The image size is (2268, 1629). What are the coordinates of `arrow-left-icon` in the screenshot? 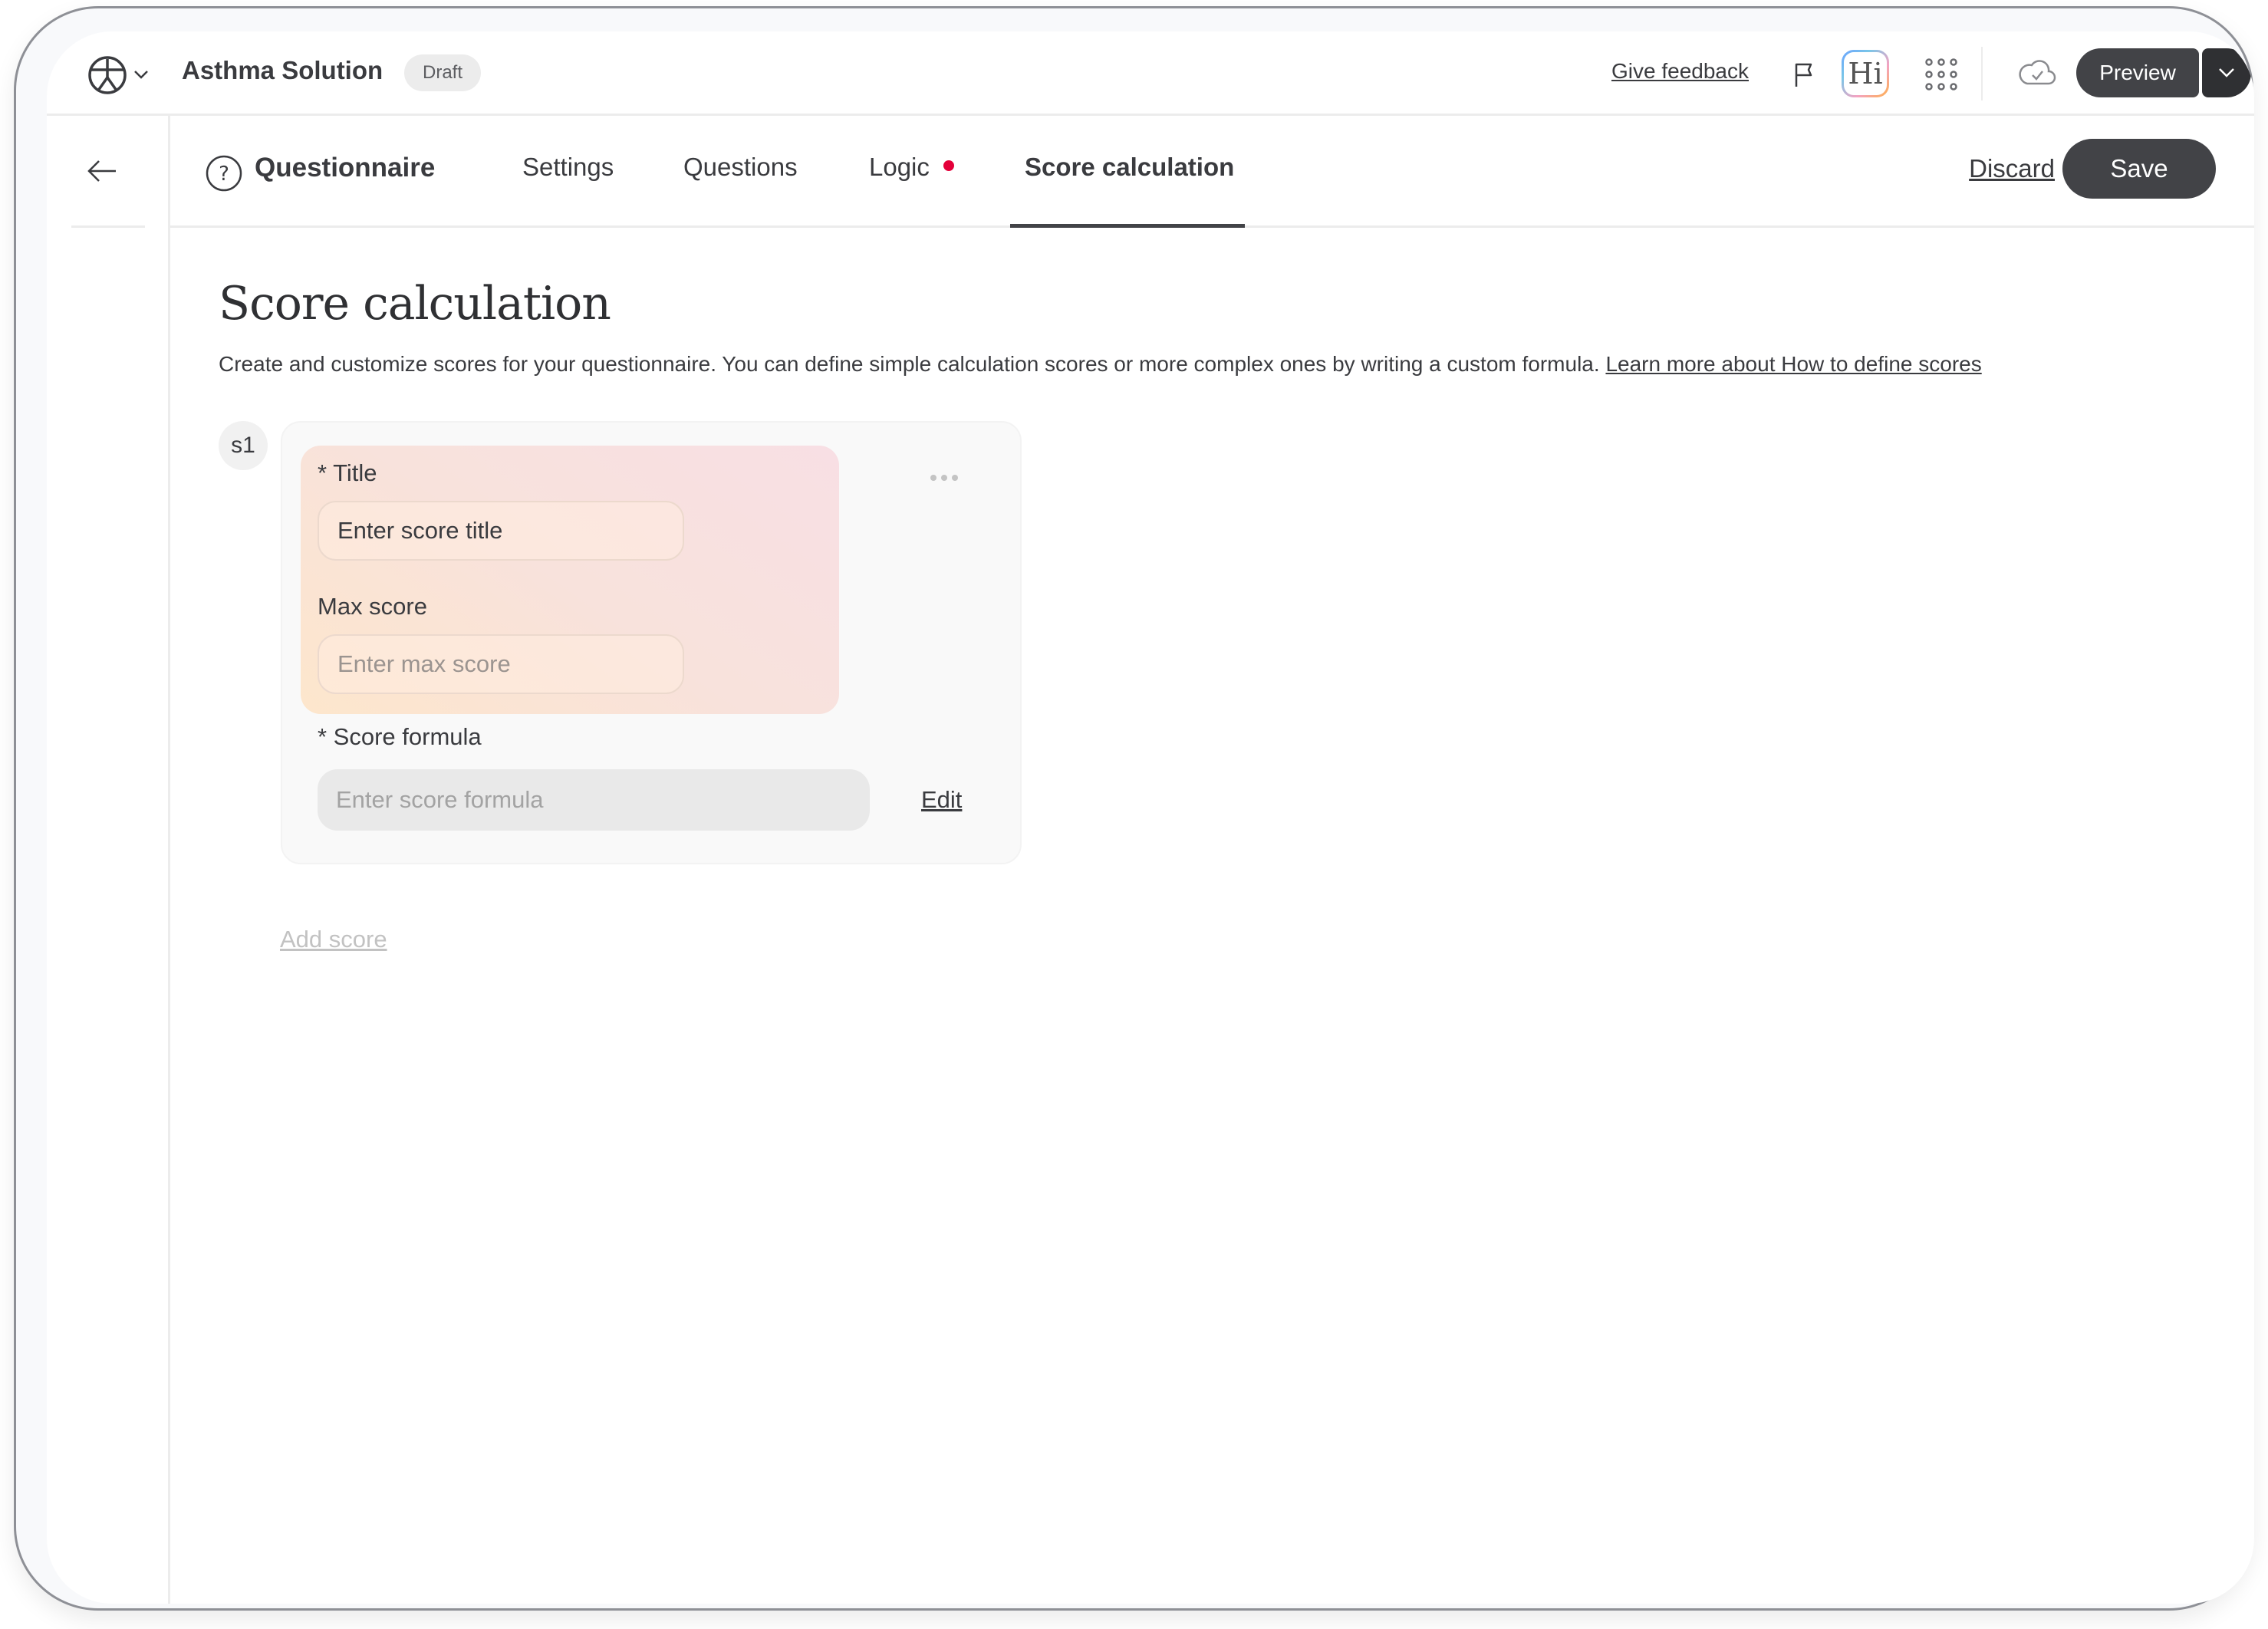 It's located at (102, 171).